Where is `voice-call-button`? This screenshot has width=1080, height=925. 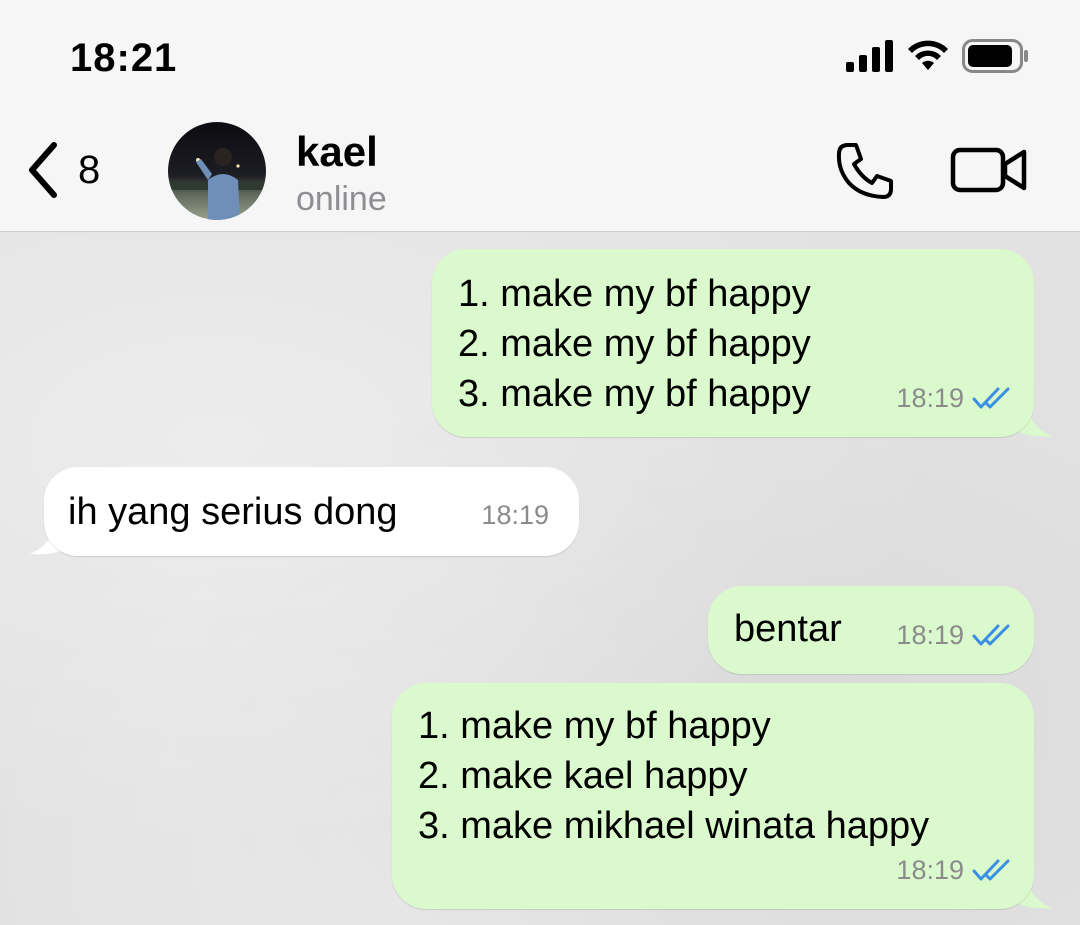 voice-call-button is located at coordinates (865, 171).